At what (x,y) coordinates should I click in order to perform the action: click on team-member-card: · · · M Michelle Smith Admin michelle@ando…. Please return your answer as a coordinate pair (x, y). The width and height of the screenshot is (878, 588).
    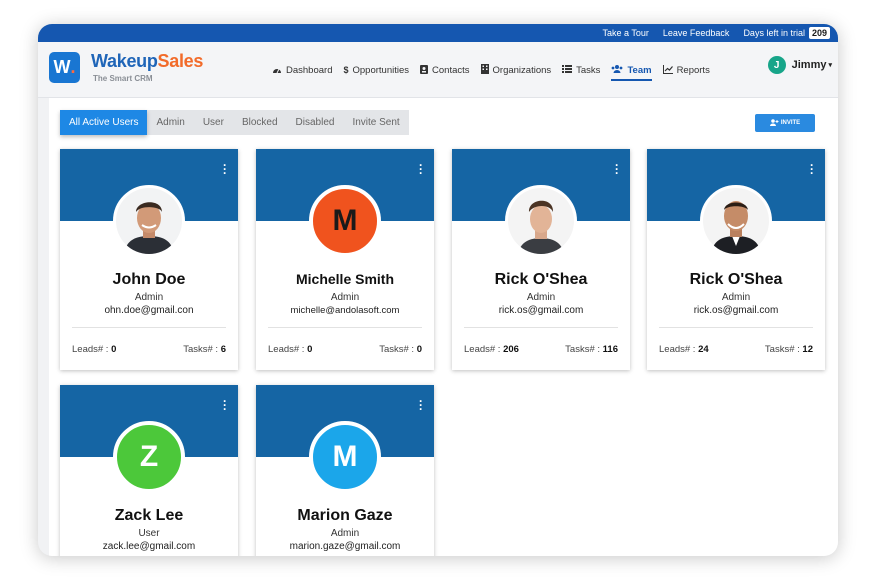
    Looking at the image, I should click on (345, 259).